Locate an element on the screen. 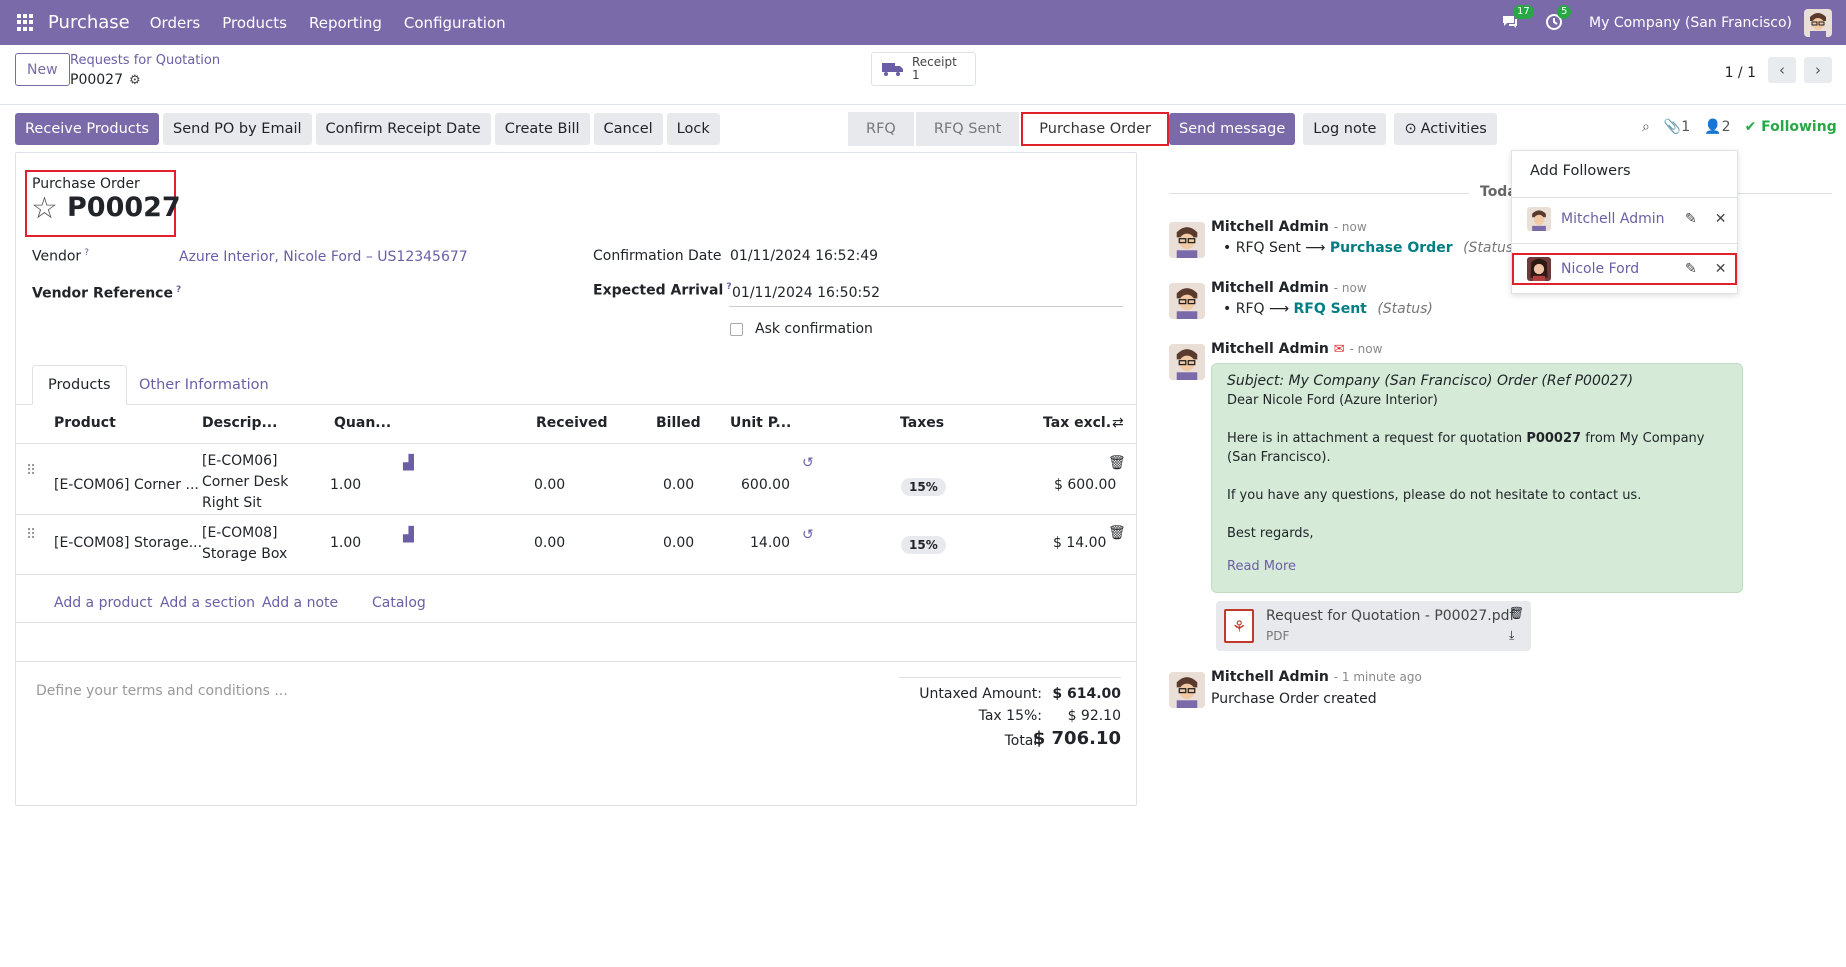  breadcrumb-parent: Requests for Quotation is located at coordinates (145, 60).